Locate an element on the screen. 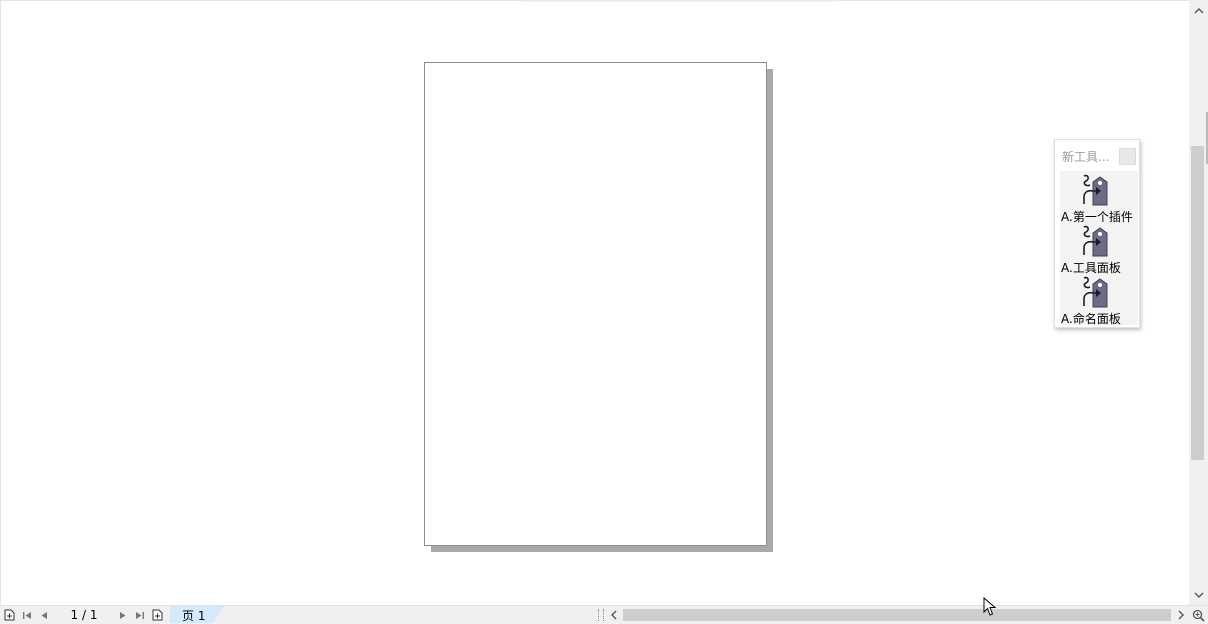  page-tab: 页 1 is located at coordinates (196, 614).